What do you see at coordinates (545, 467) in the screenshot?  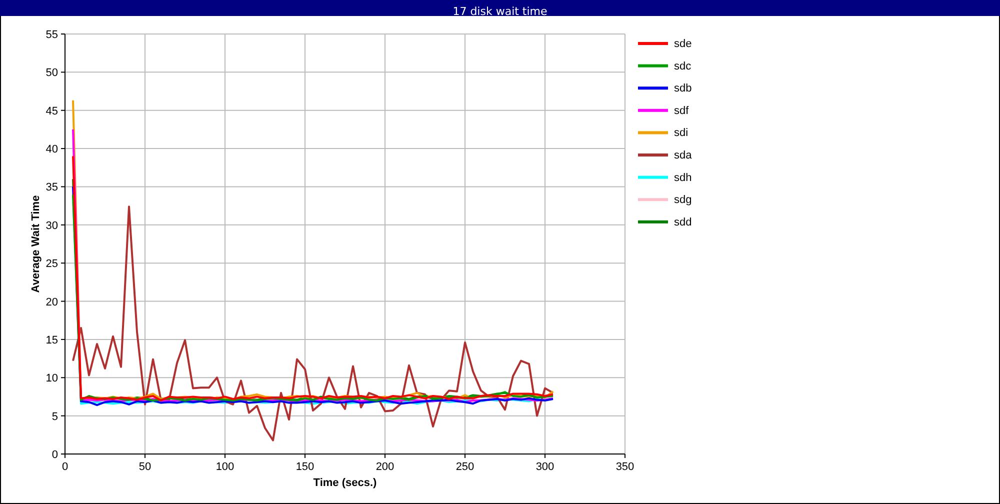 I see `tick-label: 300` at bounding box center [545, 467].